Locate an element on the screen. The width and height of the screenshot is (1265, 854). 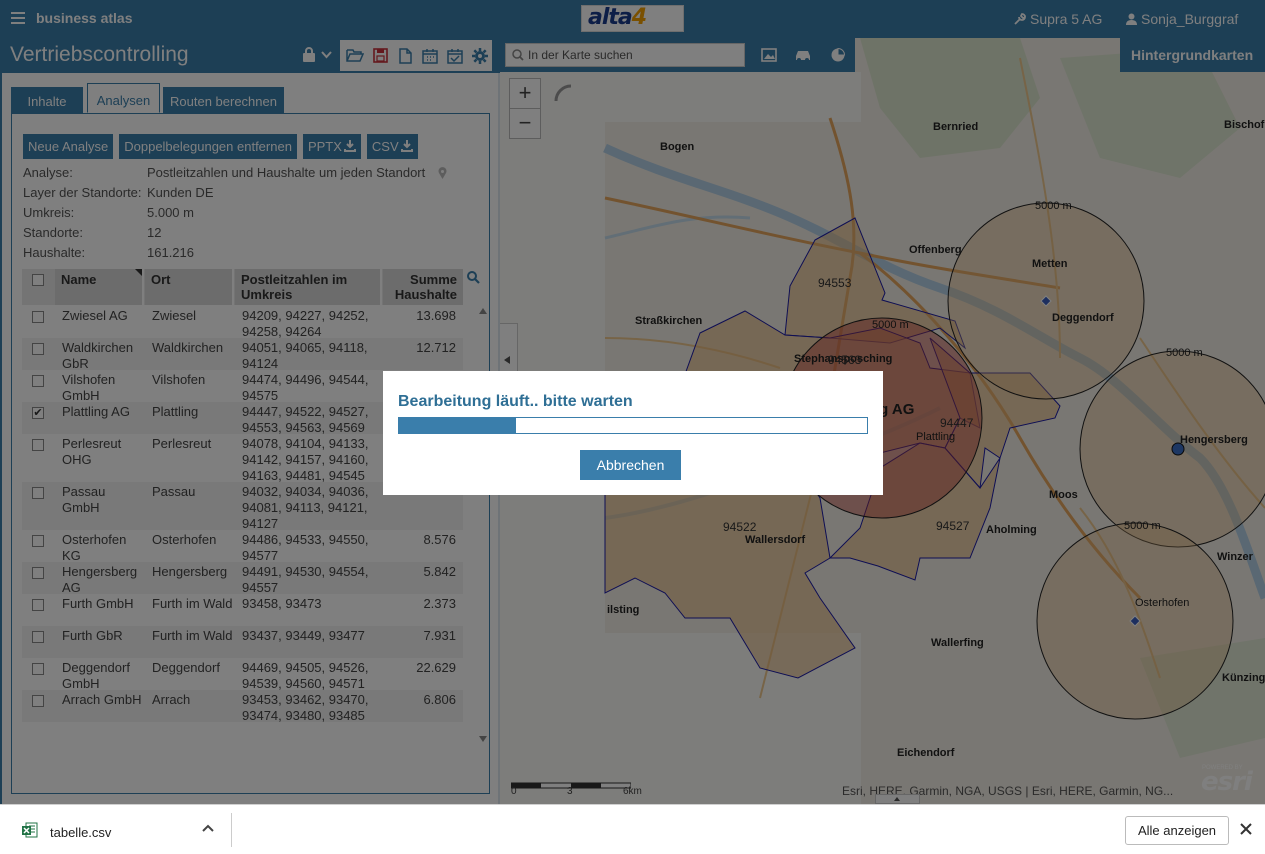
cancel-button: Abbrechen is located at coordinates (630, 465).